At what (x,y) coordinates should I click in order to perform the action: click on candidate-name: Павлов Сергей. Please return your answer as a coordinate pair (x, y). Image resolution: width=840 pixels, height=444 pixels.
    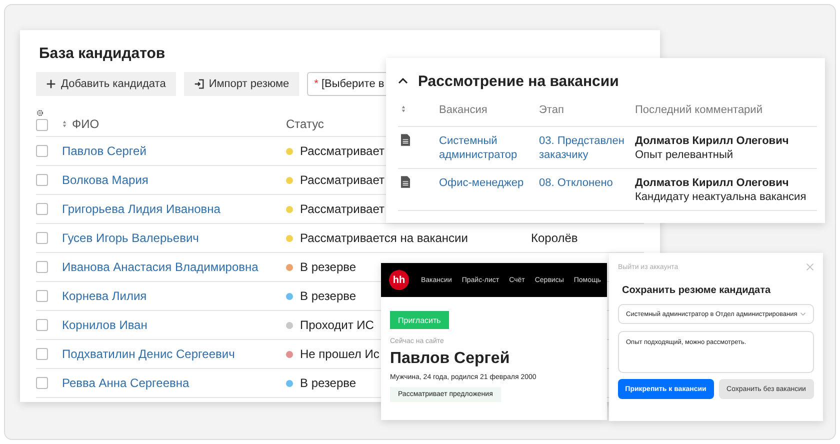
    Looking at the image, I should click on (450, 359).